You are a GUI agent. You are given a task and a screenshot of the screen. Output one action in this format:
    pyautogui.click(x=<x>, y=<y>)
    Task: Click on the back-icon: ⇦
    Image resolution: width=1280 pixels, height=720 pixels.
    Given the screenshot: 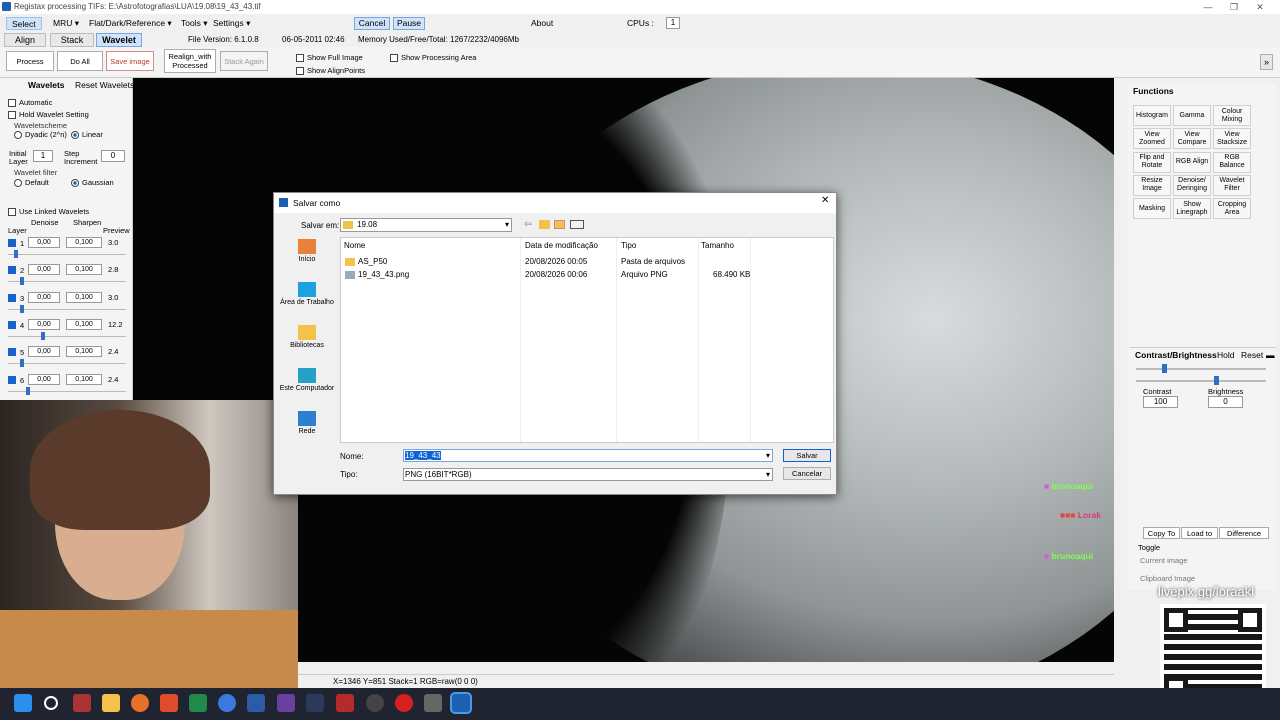 What is the action you would take?
    pyautogui.click(x=528, y=224)
    